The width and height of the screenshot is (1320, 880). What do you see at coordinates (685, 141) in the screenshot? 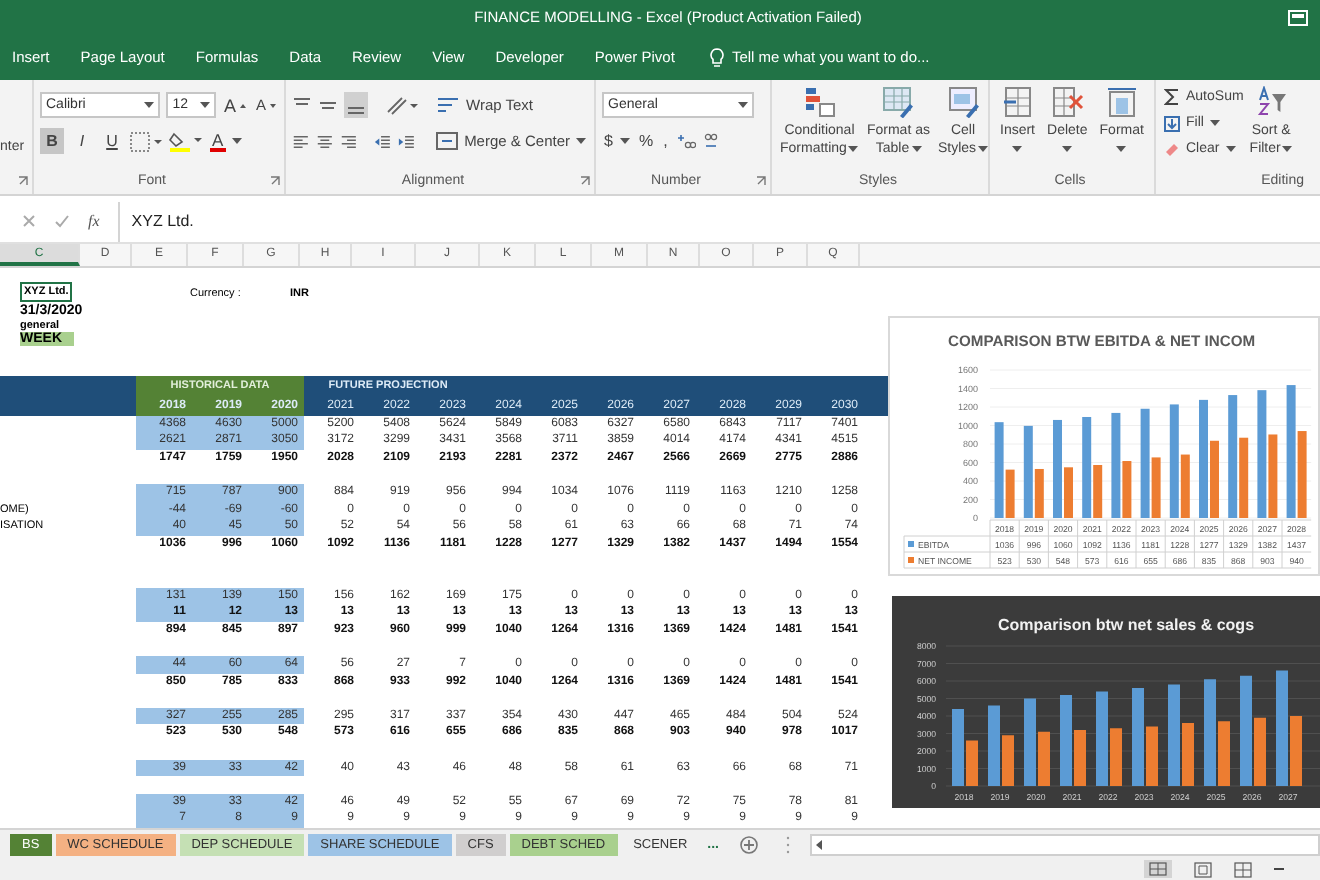
I see `increase-decimal-icon` at bounding box center [685, 141].